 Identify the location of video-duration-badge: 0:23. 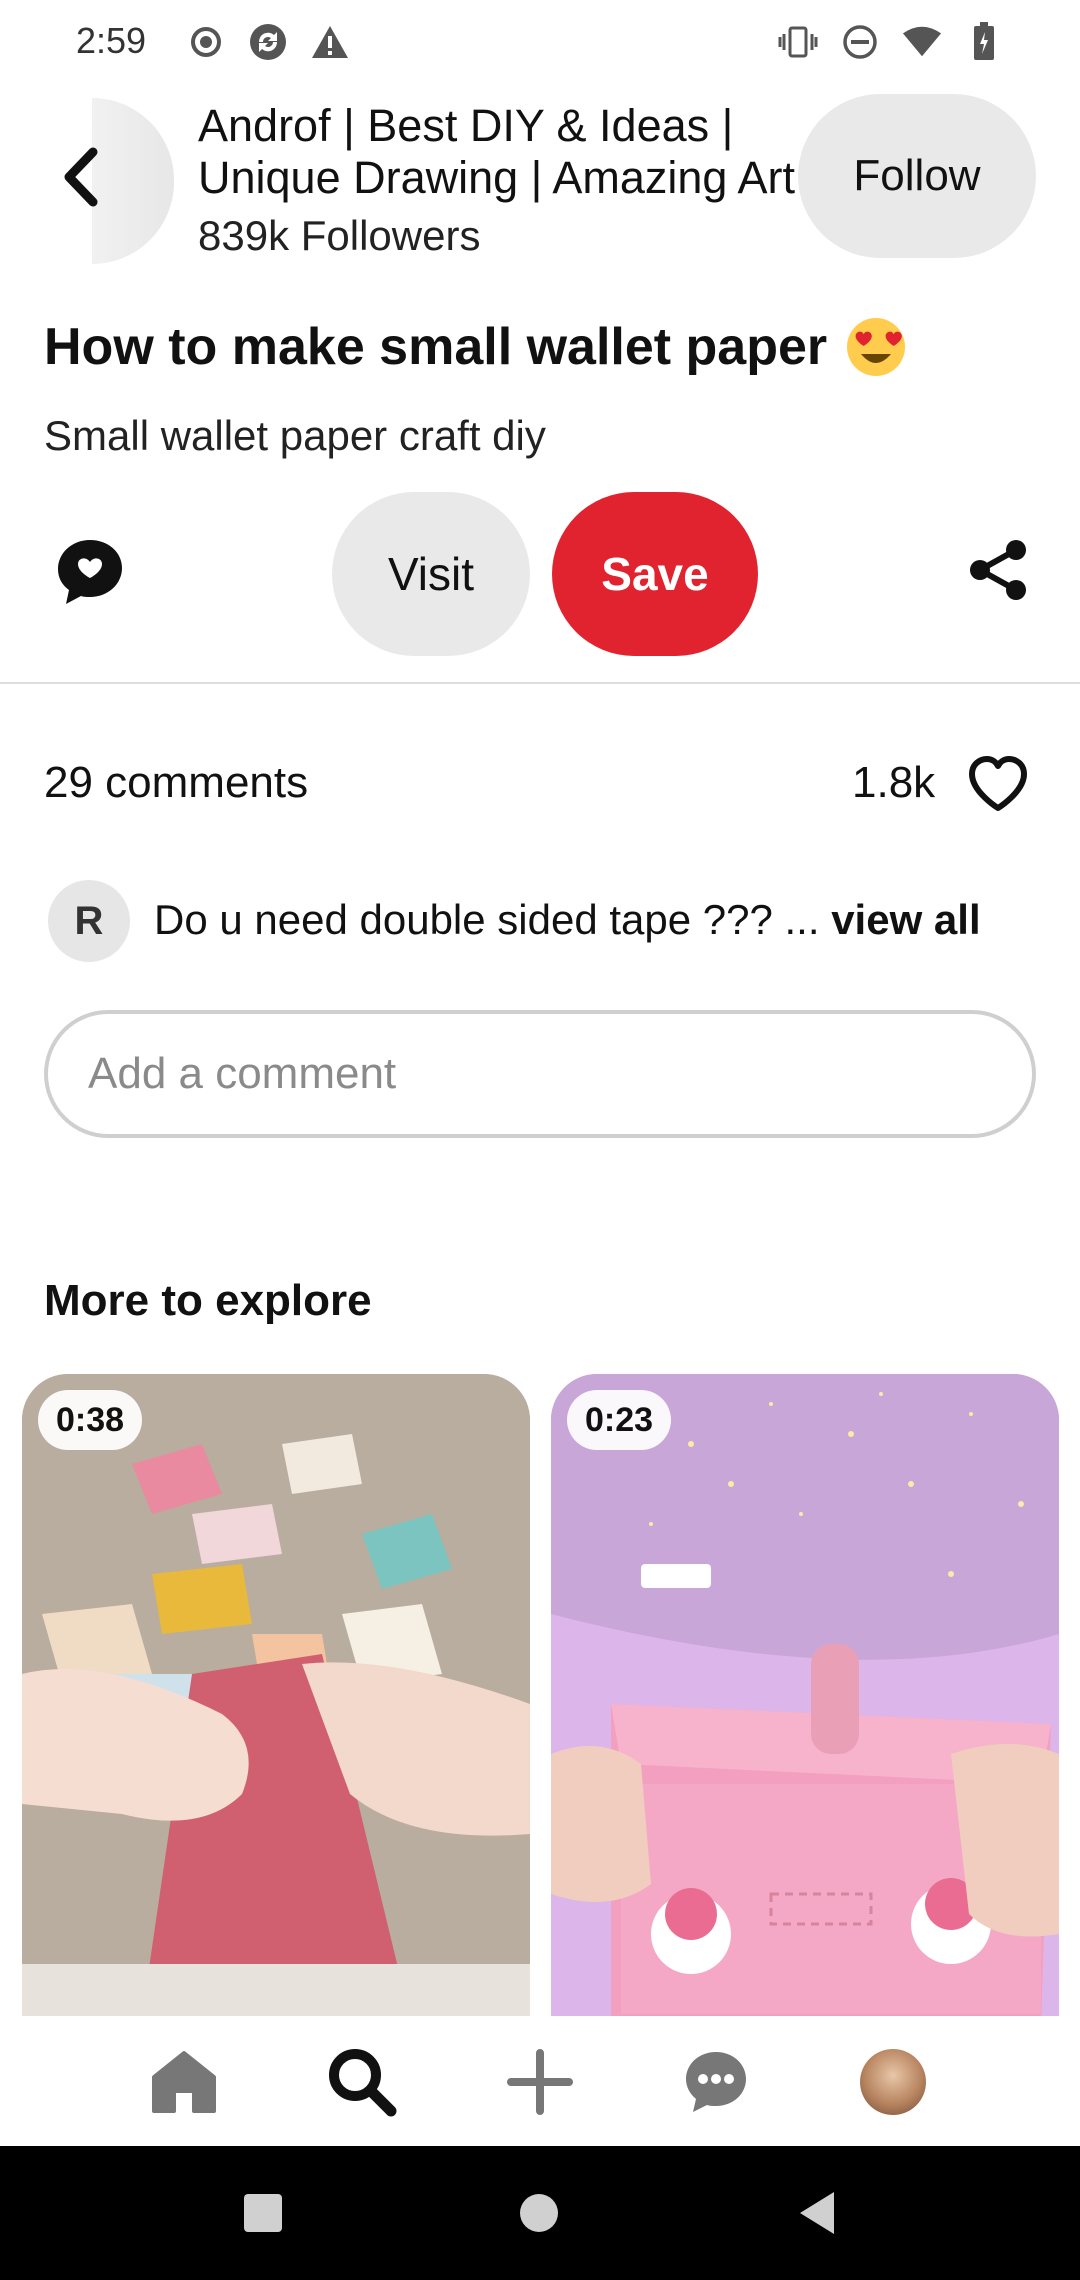
(619, 1420).